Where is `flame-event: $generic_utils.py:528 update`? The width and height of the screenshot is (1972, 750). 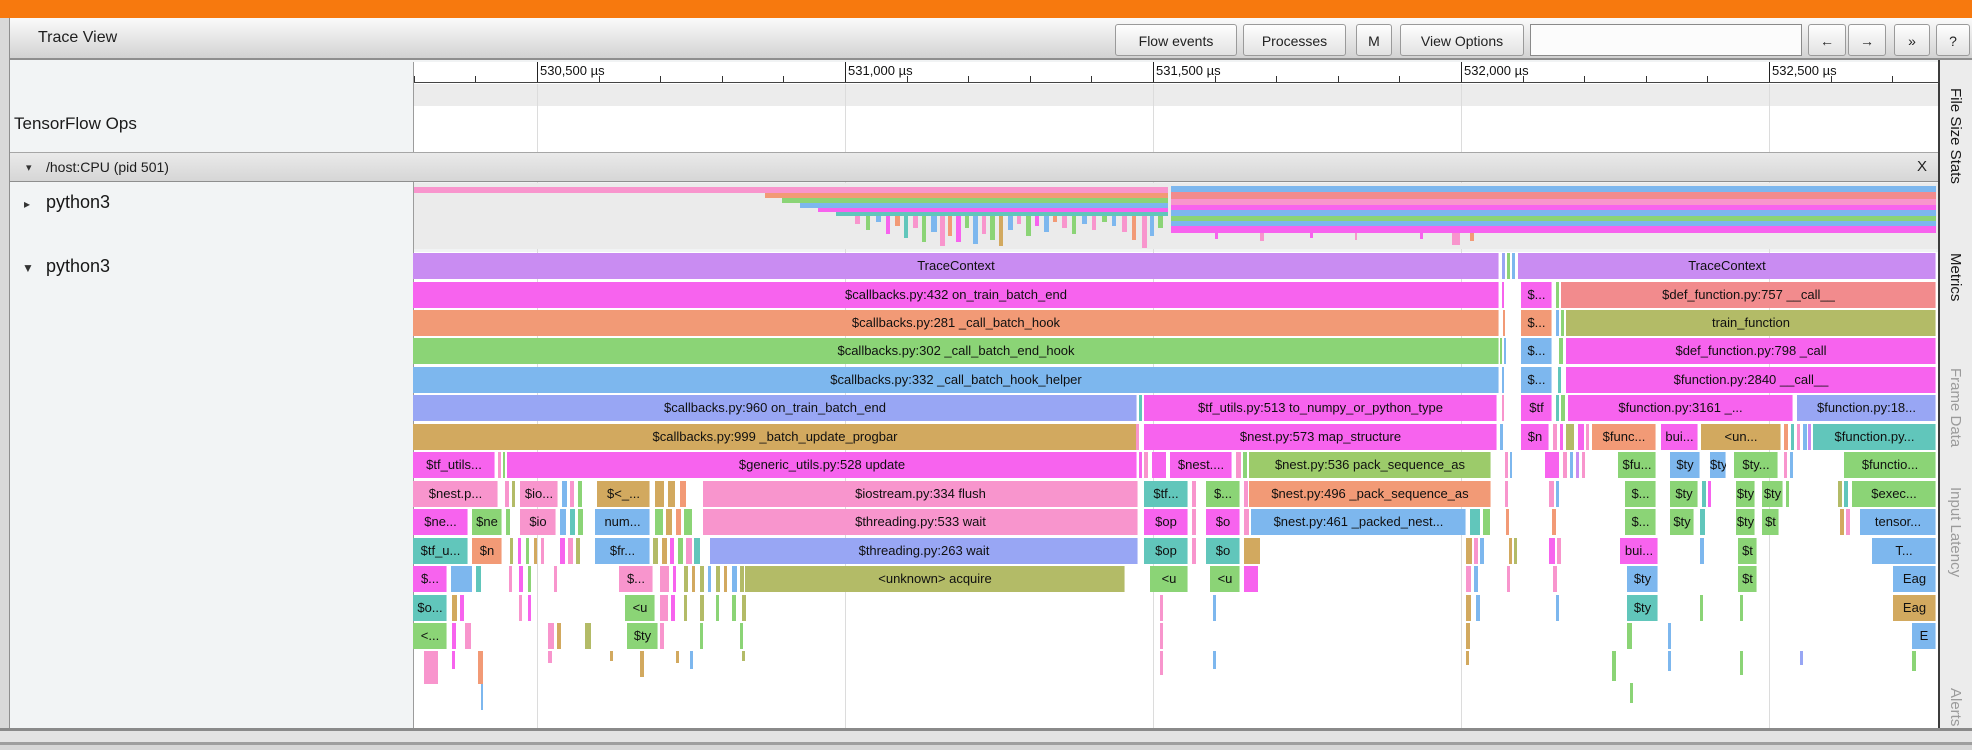 flame-event: $generic_utils.py:528 update is located at coordinates (822, 465).